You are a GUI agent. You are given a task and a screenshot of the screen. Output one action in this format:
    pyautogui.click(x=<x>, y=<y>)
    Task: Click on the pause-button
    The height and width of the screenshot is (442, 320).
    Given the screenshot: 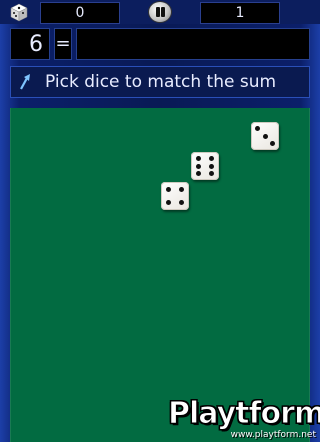 What is the action you would take?
    pyautogui.click(x=160, y=12)
    